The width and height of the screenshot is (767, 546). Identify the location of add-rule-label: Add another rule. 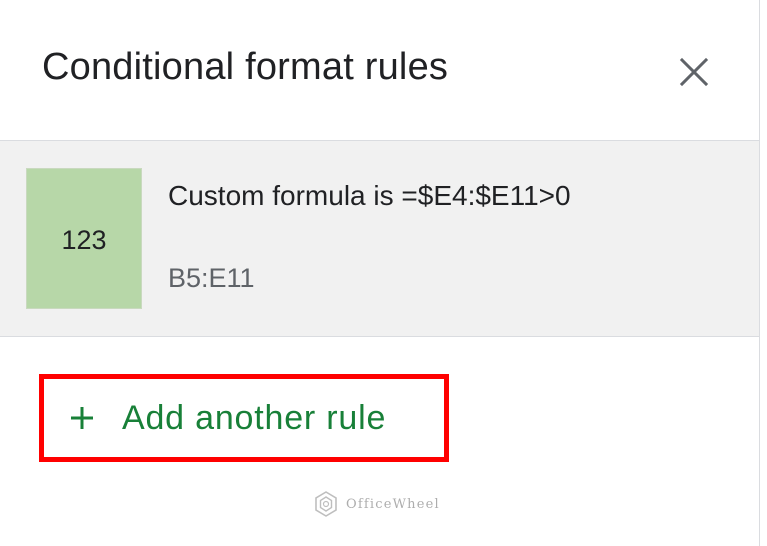
(254, 417).